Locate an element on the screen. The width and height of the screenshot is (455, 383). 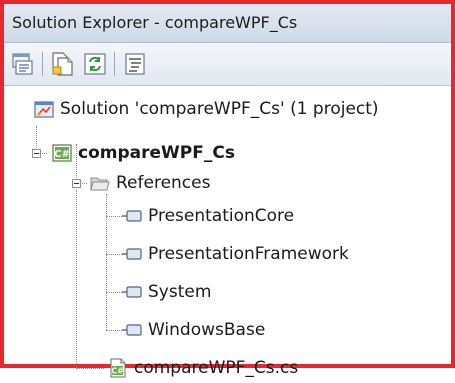
tree-item-label: Solution 'compareWPF_Cs' (1 project) is located at coordinates (219, 109).